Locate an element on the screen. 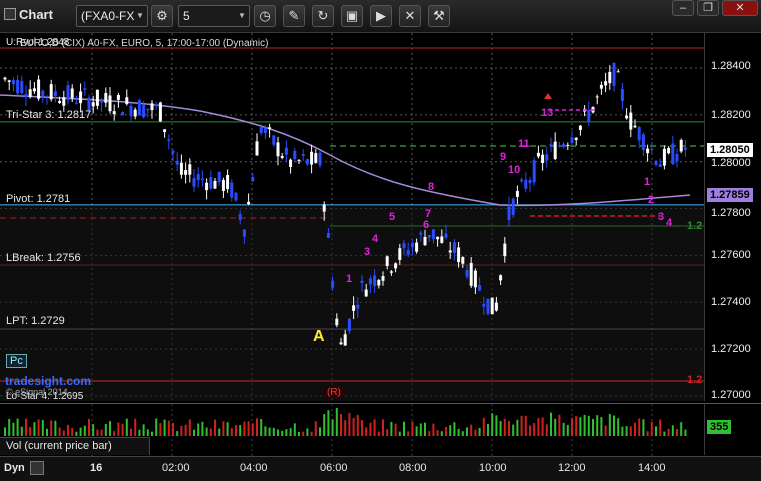 The image size is (761, 481). clock-icon: ◷ is located at coordinates (265, 16).